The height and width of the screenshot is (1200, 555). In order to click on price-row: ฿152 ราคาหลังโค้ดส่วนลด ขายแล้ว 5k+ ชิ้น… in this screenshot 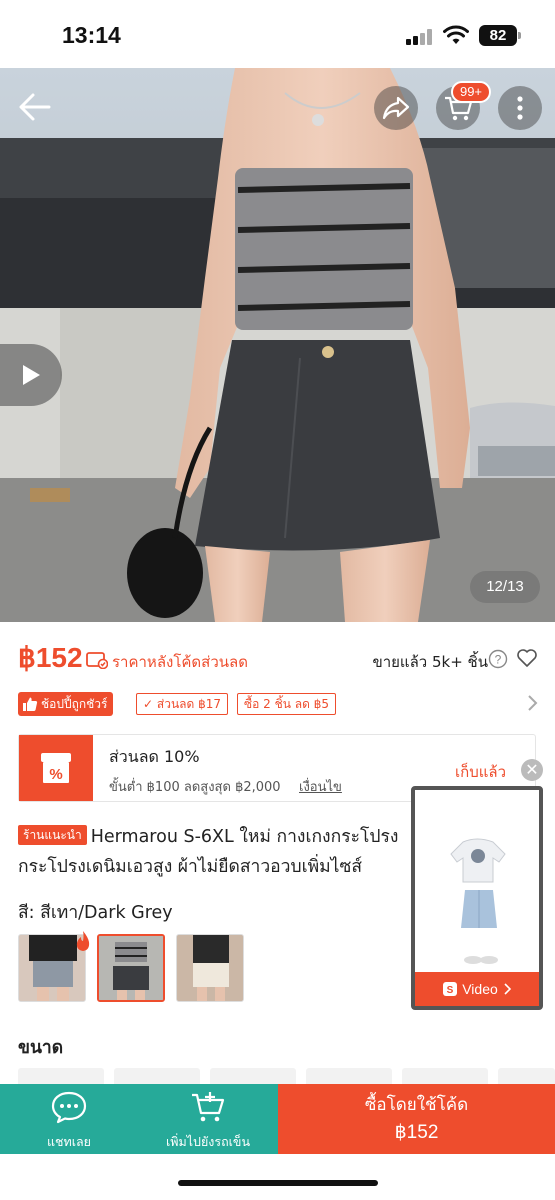, I will do `click(278, 659)`.